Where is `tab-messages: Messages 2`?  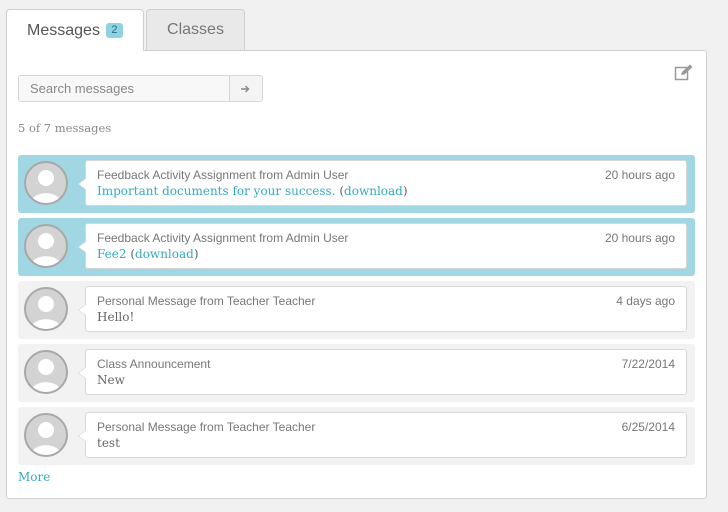
tab-messages: Messages 2 is located at coordinates (75, 30).